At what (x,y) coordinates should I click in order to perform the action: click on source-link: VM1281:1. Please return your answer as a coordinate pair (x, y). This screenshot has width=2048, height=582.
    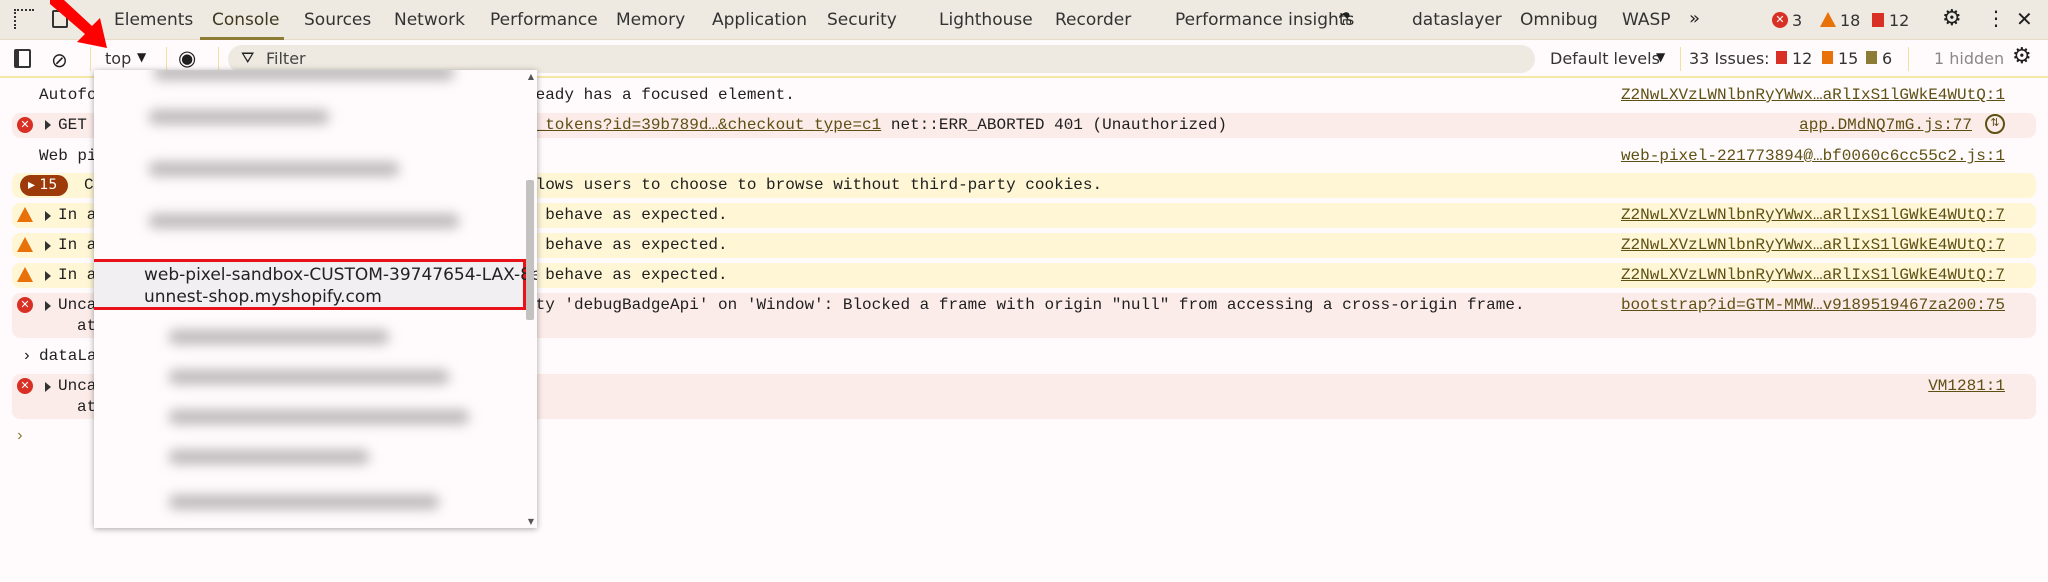
    Looking at the image, I should click on (1966, 386).